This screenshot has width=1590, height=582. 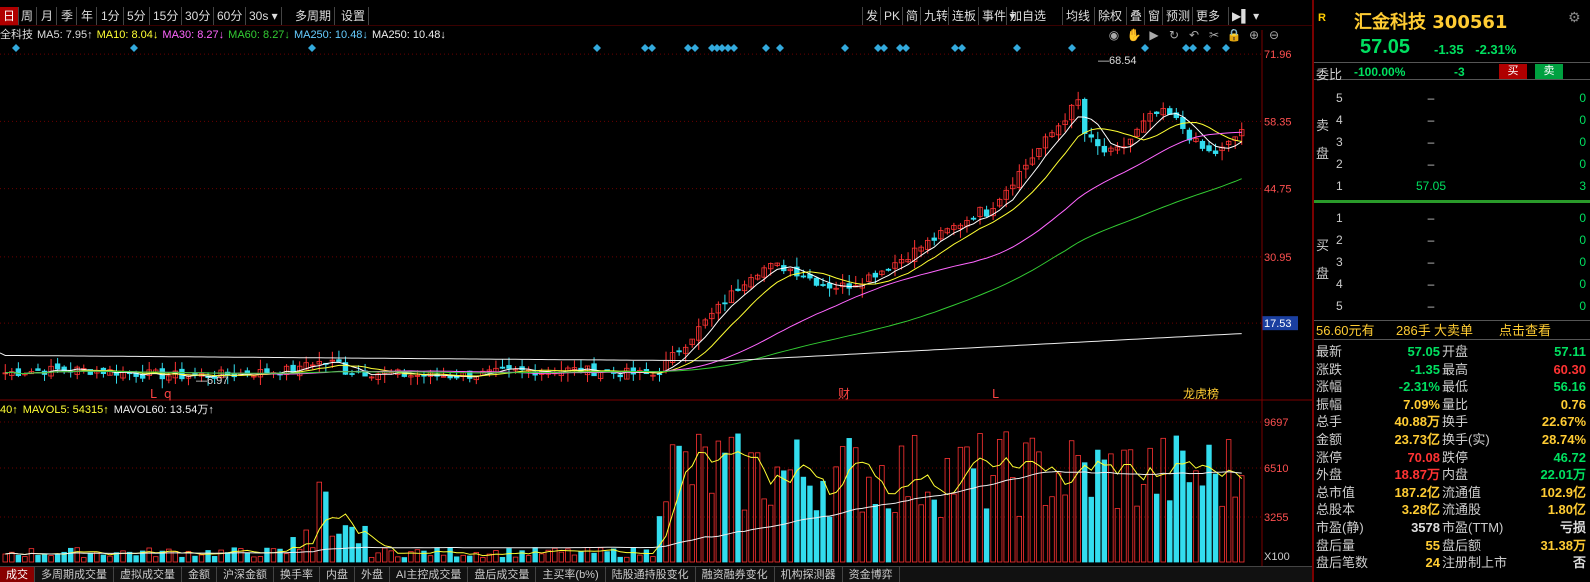 I want to click on indicator-tab: 虚拟成交量, so click(x=148, y=574).